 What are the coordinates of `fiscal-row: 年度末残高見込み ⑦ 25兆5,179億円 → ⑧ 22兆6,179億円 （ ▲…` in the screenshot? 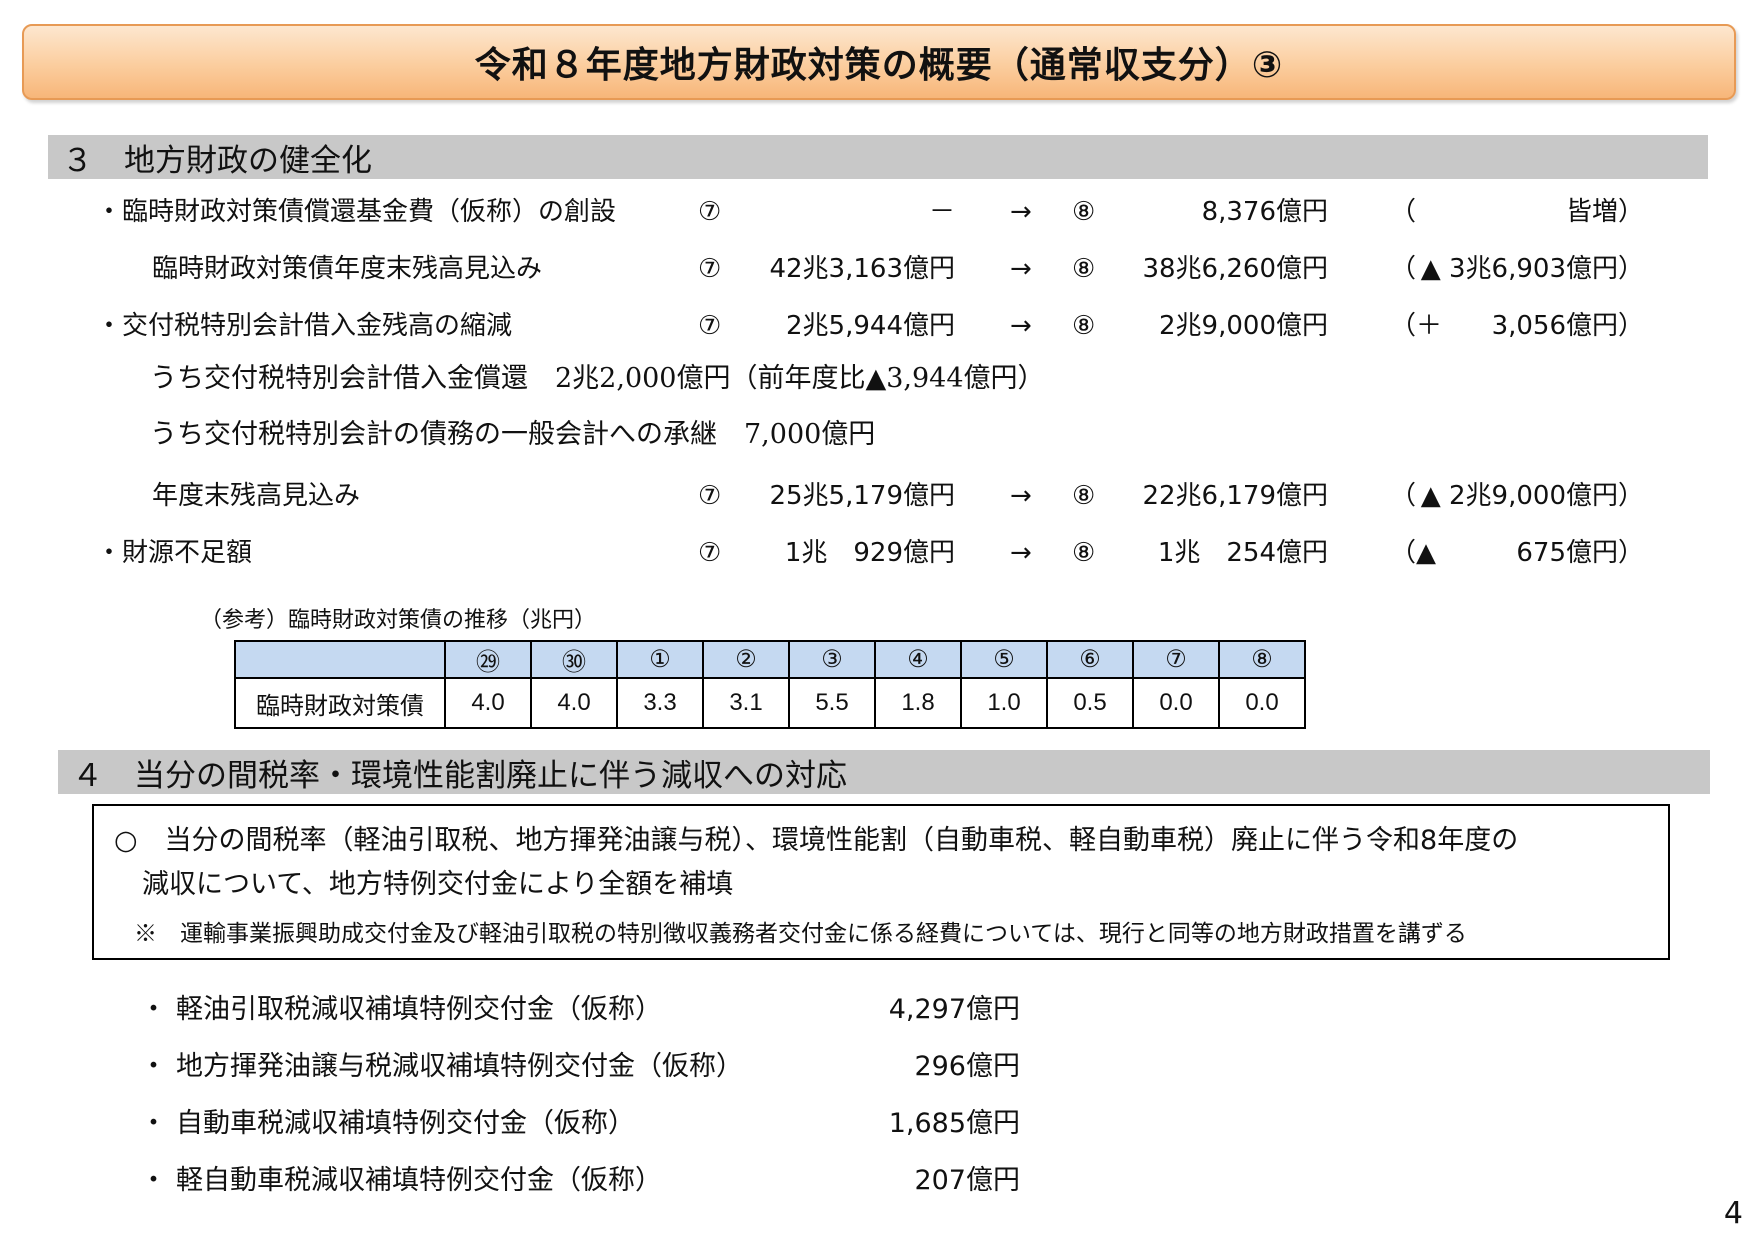 It's located at (877, 496).